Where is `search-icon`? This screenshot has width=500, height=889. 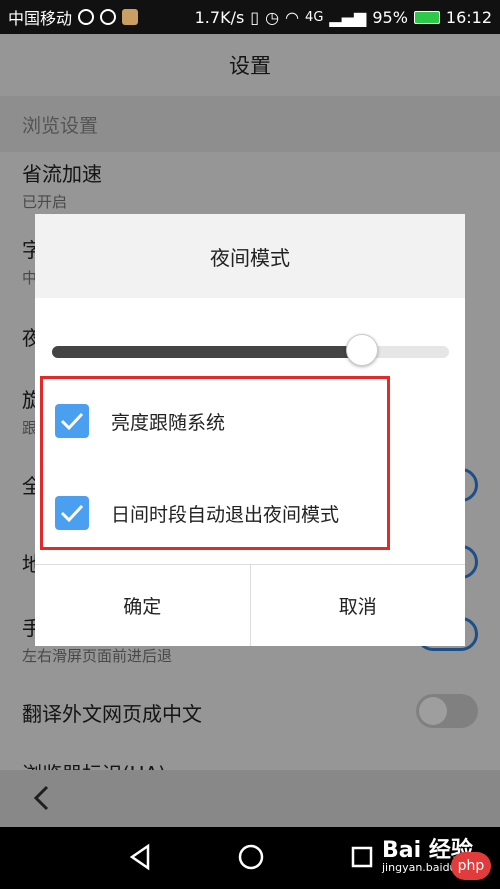
search-icon is located at coordinates (86, 17).